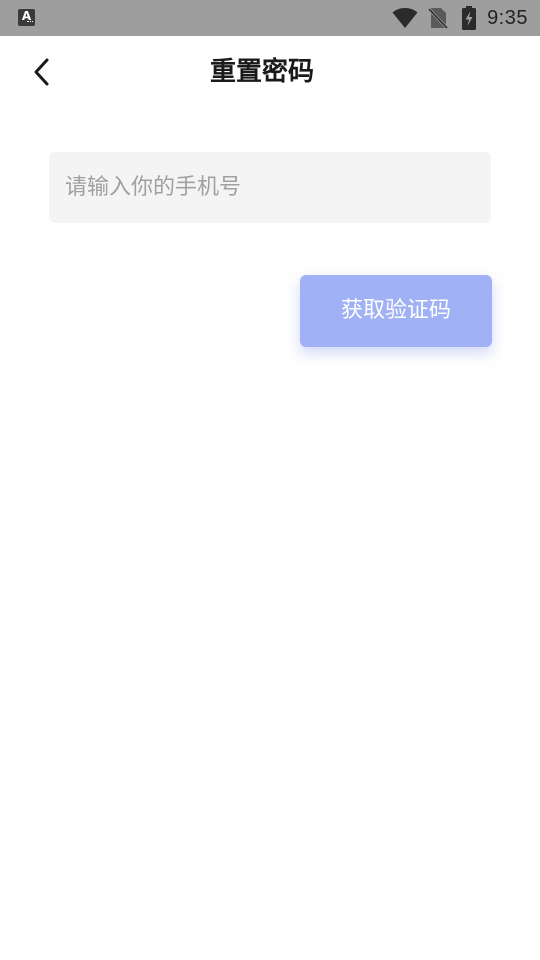  I want to click on back-button, so click(42, 72).